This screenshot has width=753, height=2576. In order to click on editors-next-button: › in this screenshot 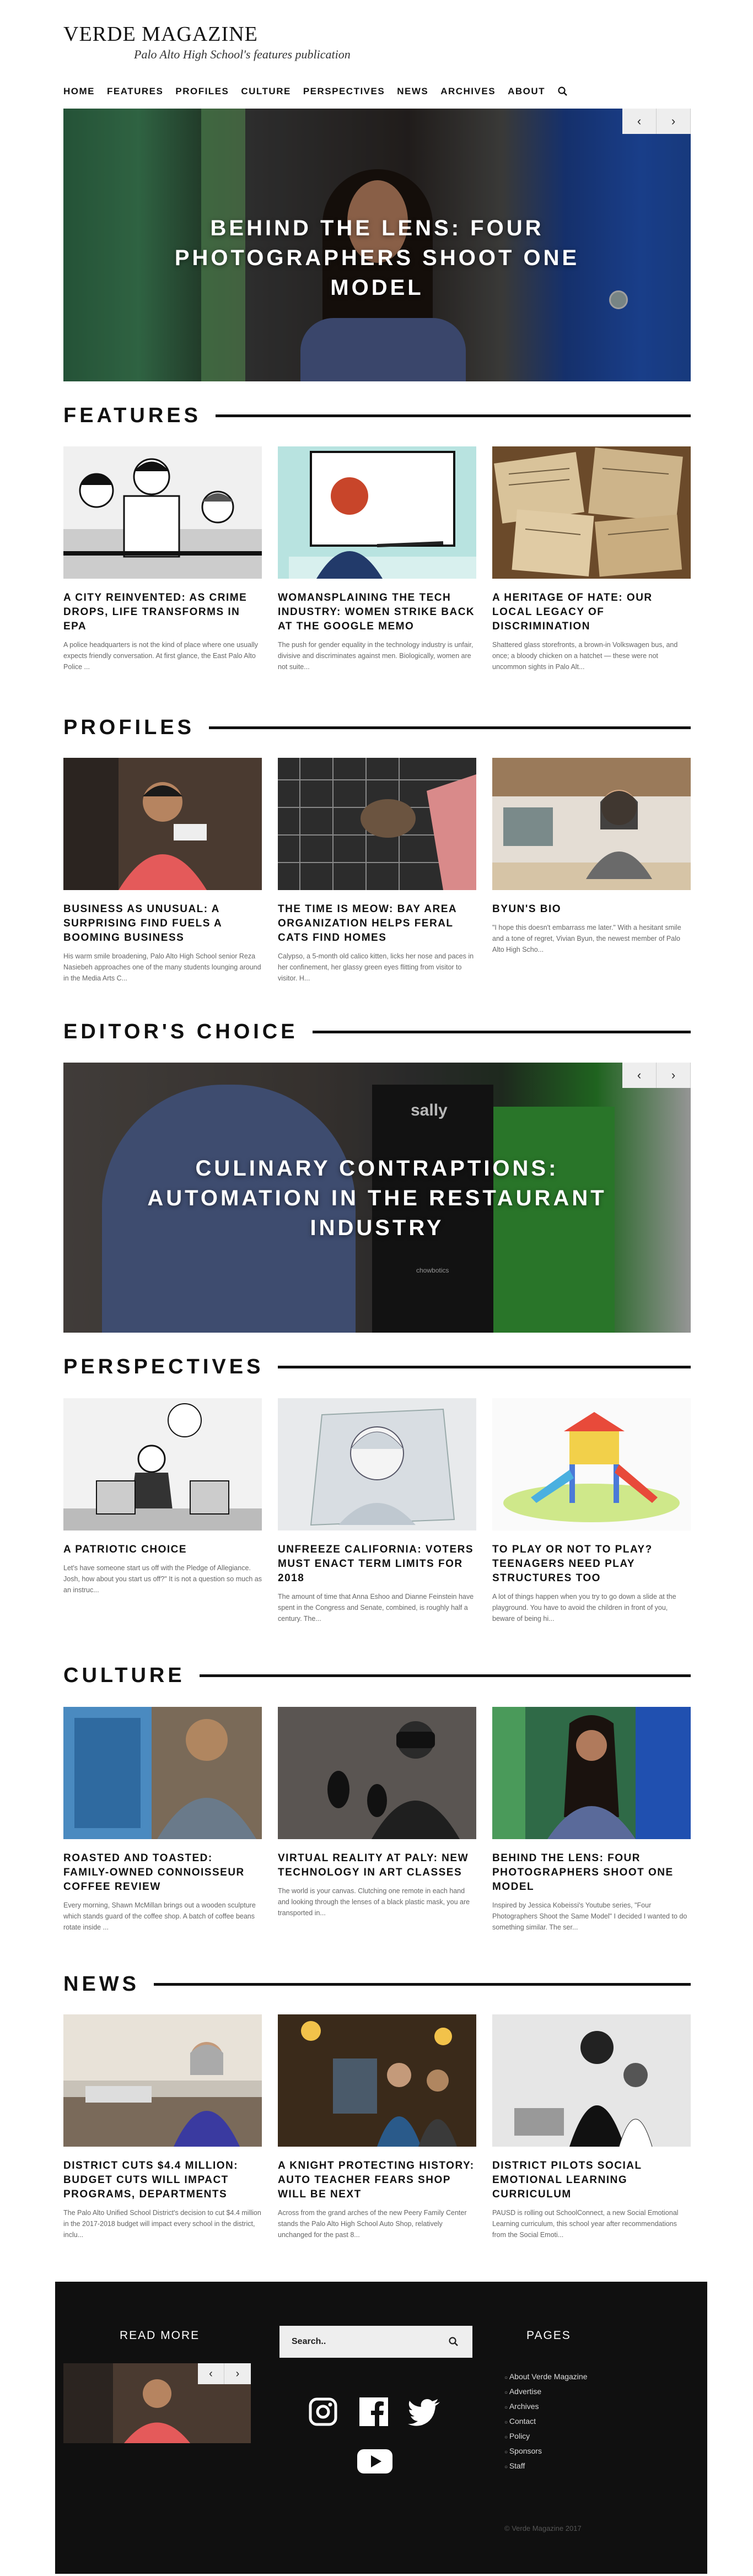, I will do `click(674, 1075)`.